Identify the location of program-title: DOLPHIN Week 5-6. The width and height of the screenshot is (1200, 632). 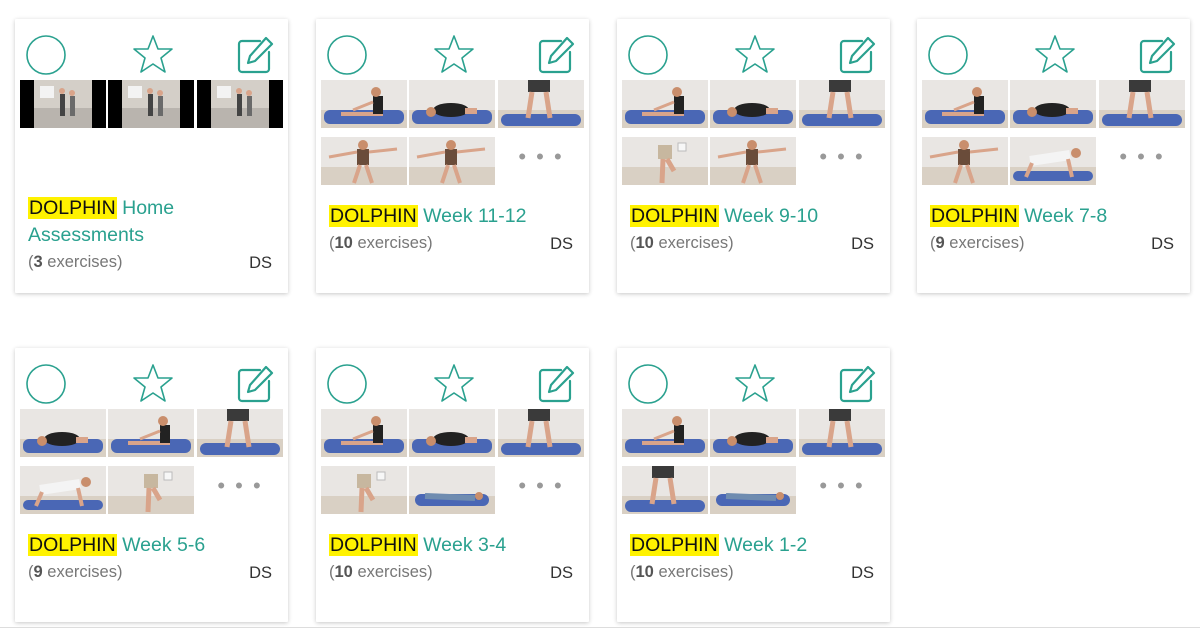
(150, 545).